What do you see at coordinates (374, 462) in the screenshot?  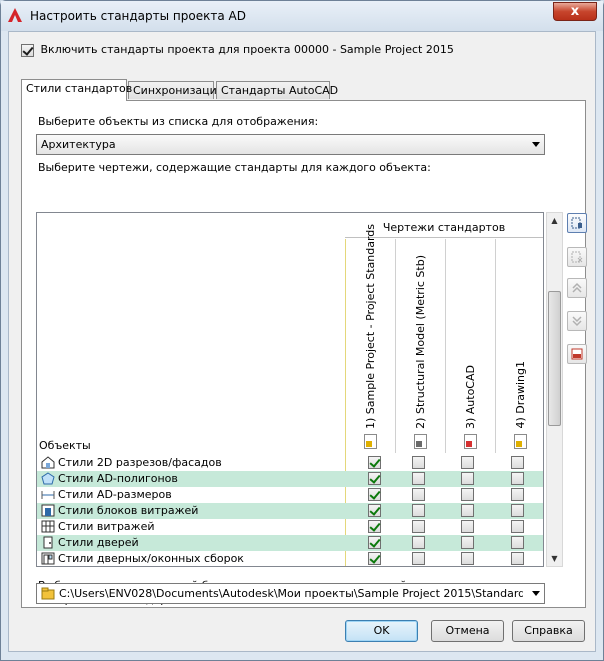 I see `row-1-col-1-checkbox` at bounding box center [374, 462].